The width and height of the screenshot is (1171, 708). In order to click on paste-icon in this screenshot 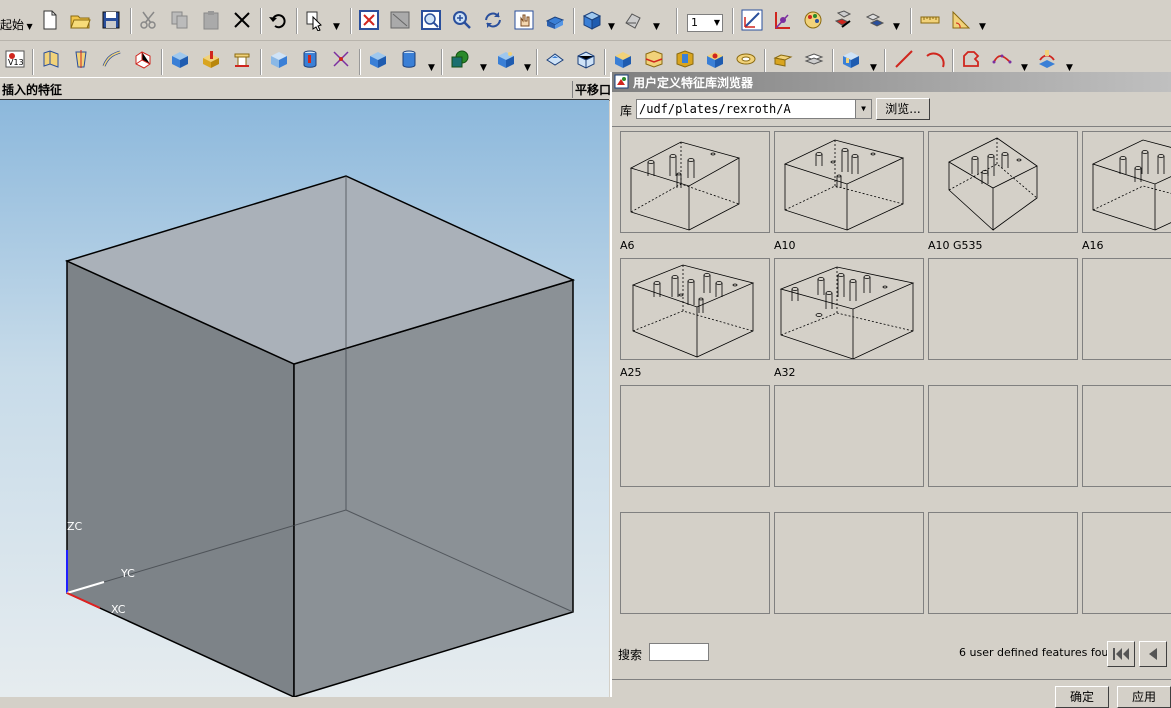, I will do `click(211, 20)`.